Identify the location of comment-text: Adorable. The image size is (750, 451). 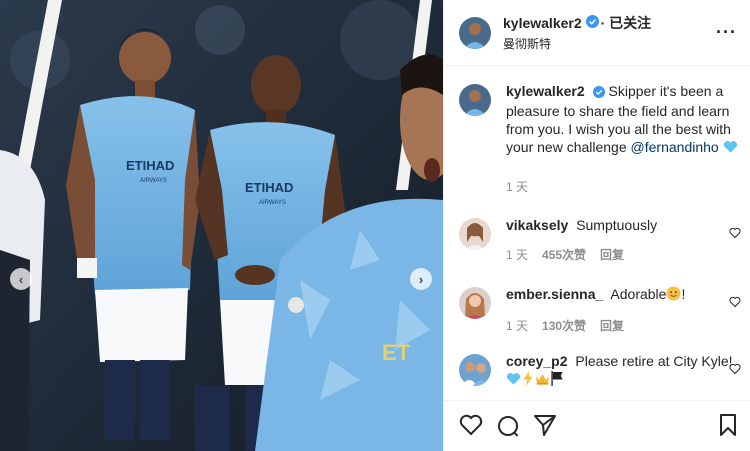
(638, 294).